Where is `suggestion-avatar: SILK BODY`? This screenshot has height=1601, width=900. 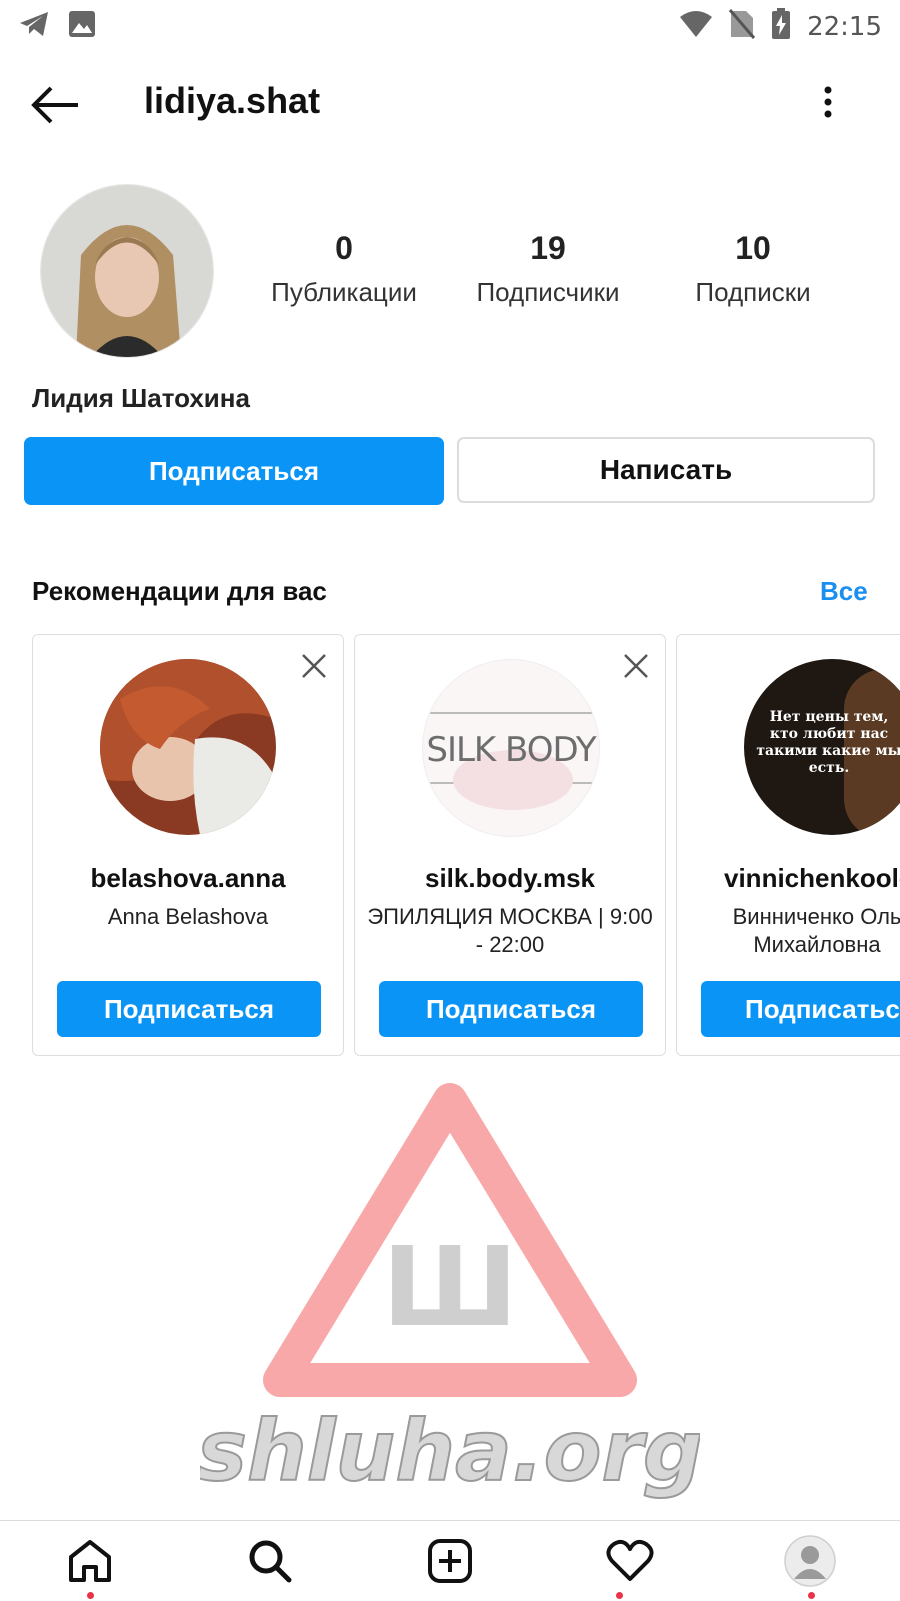 suggestion-avatar: SILK BODY is located at coordinates (511, 748).